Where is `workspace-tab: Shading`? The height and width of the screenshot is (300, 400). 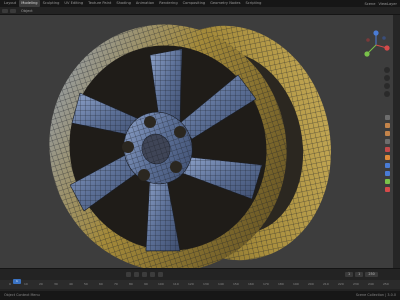
workspace-tab: Shading is located at coordinates (123, 3).